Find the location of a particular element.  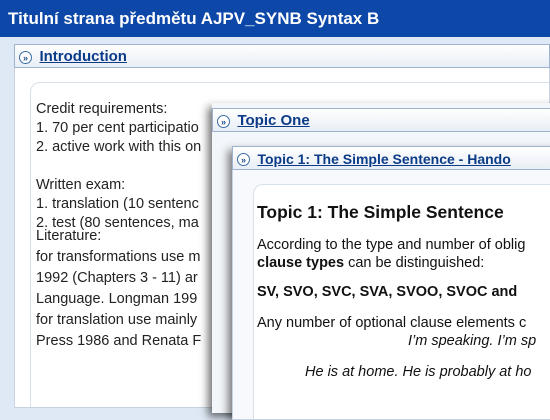

intro-line: Language. Longman 199 is located at coordinates (117, 299).